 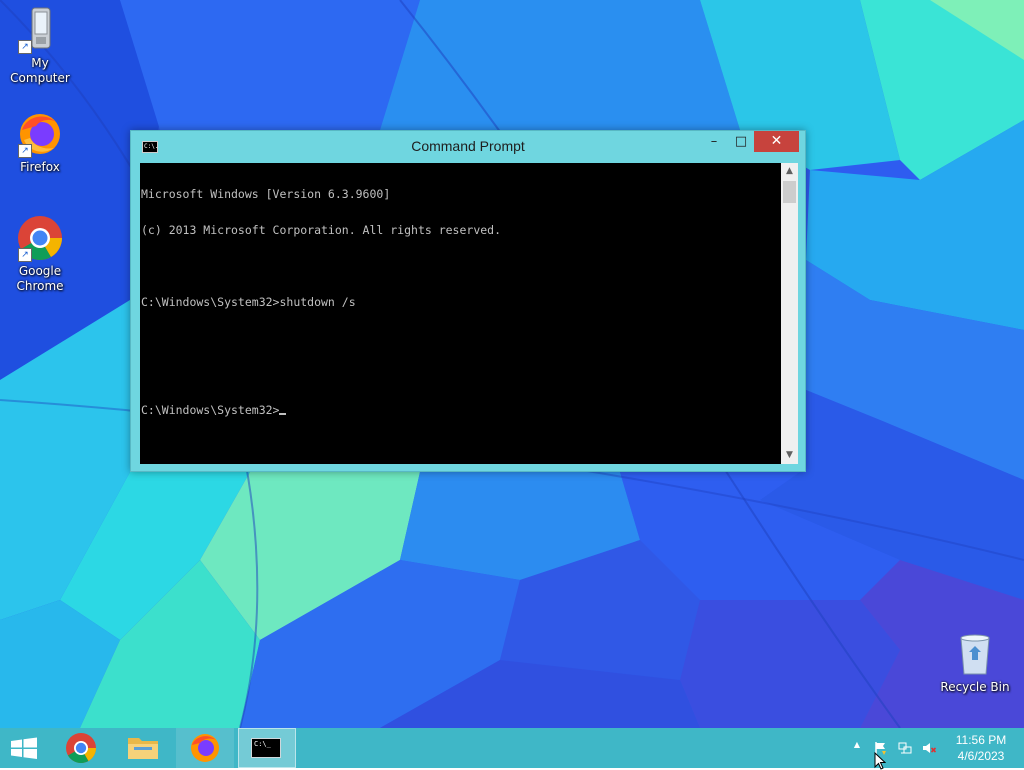 What do you see at coordinates (40, 167) in the screenshot?
I see `desktop-icon-label: Firefox` at bounding box center [40, 167].